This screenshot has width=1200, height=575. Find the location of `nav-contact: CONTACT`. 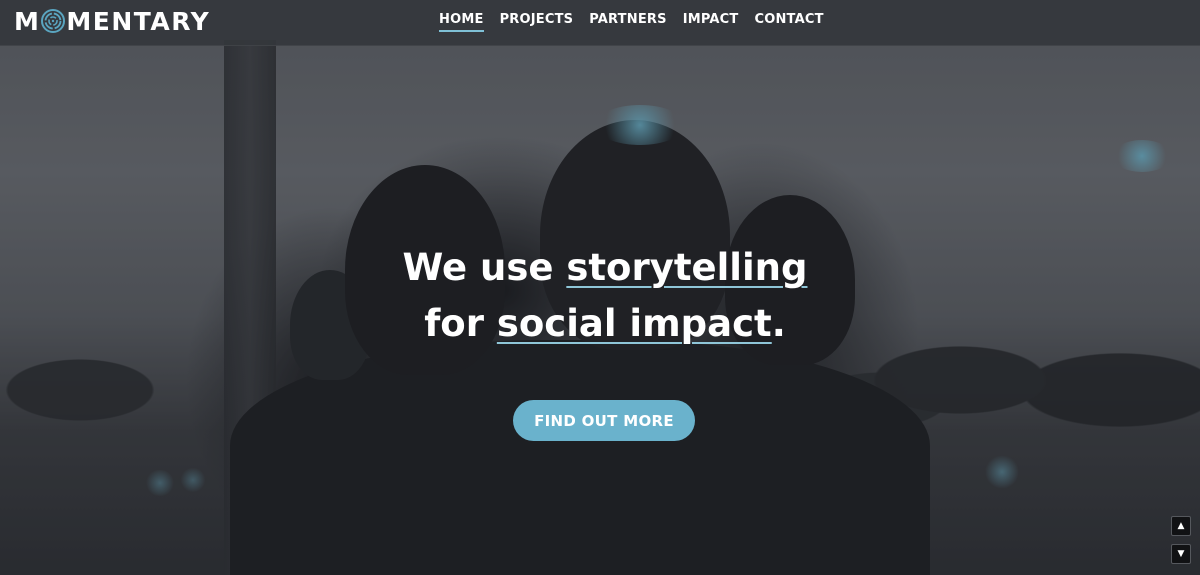

nav-contact: CONTACT is located at coordinates (788, 22).